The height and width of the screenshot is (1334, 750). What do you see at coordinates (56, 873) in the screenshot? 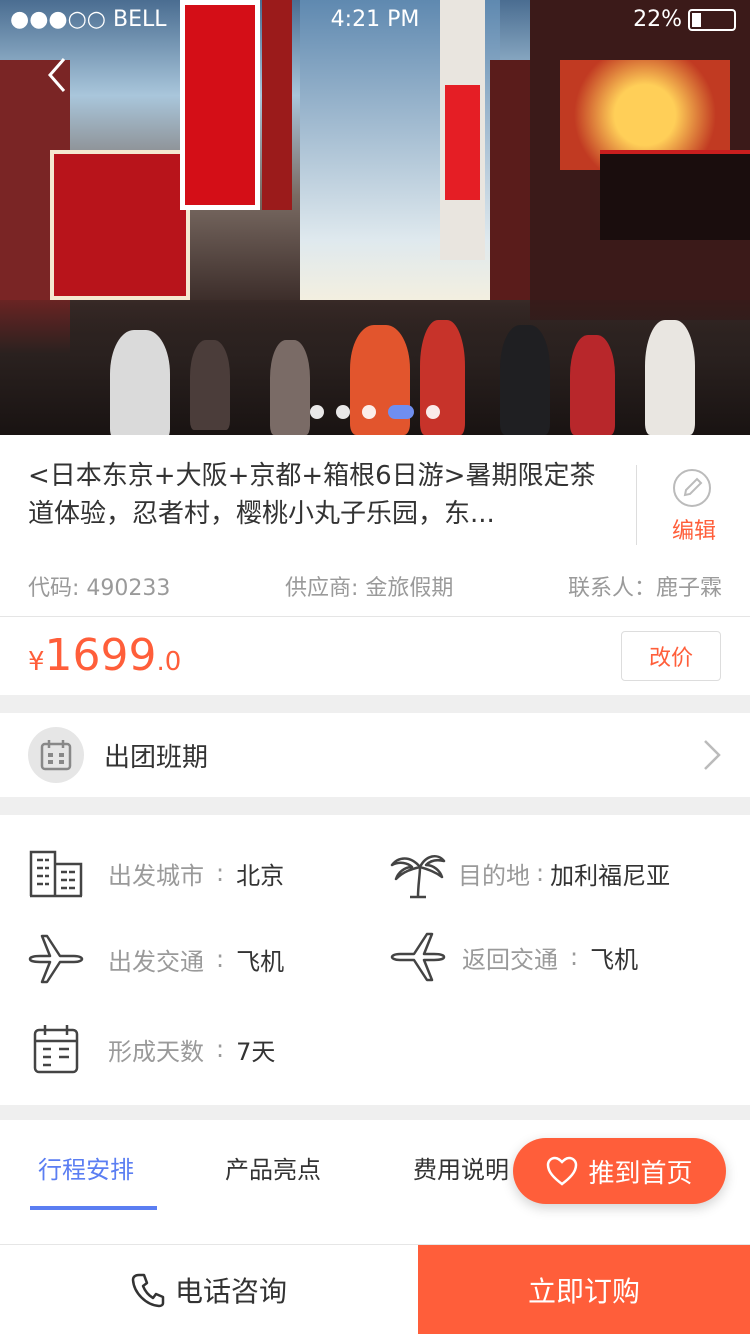
I see `building-icon` at bounding box center [56, 873].